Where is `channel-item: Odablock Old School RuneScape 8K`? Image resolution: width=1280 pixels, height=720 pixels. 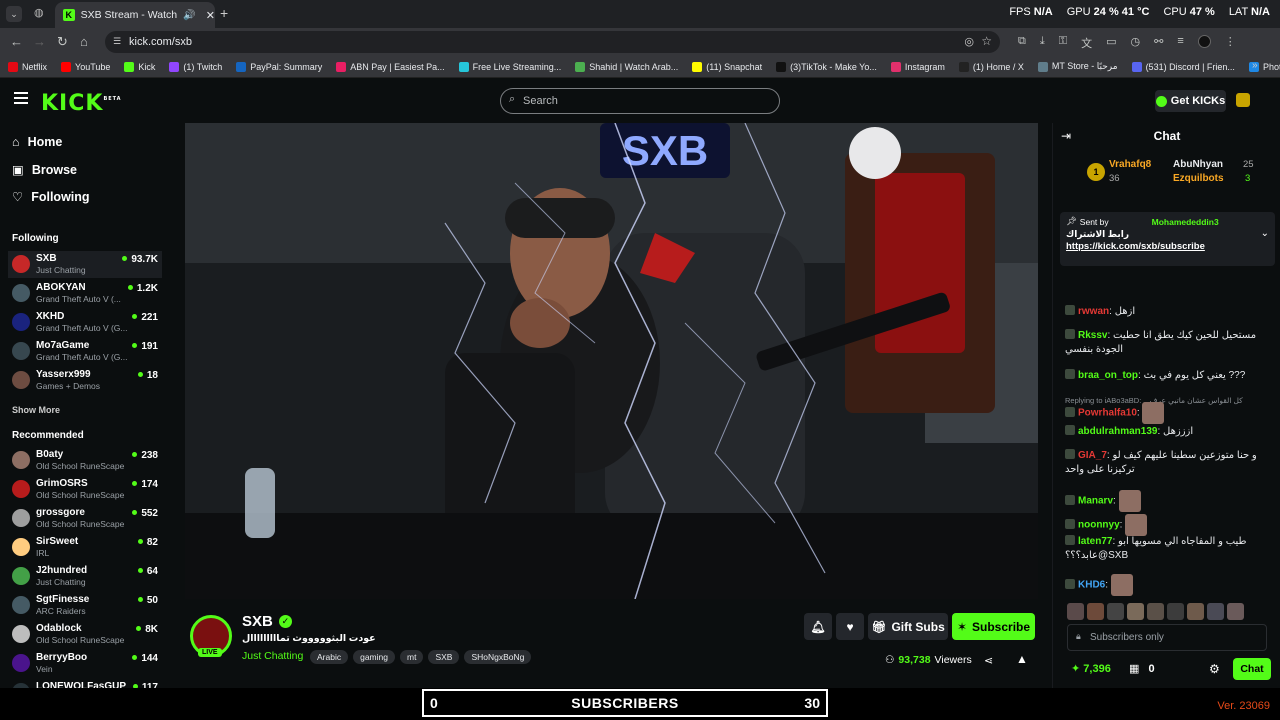 channel-item: Odablock Old School RuneScape 8K is located at coordinates (85, 634).